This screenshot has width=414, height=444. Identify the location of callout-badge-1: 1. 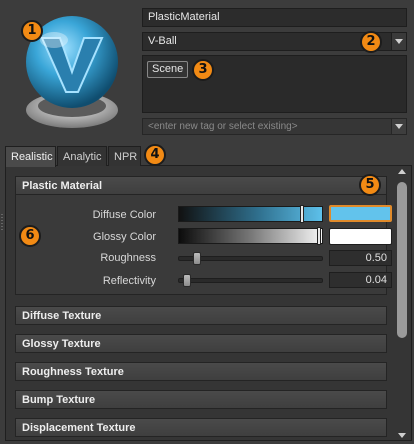
(32, 31).